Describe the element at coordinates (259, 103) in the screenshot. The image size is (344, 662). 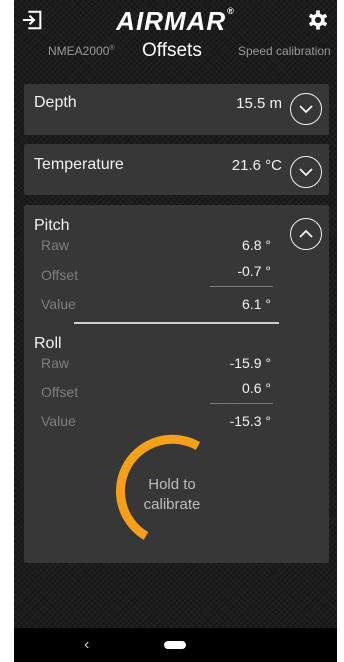
I see `depth-value: 15.5 m` at that location.